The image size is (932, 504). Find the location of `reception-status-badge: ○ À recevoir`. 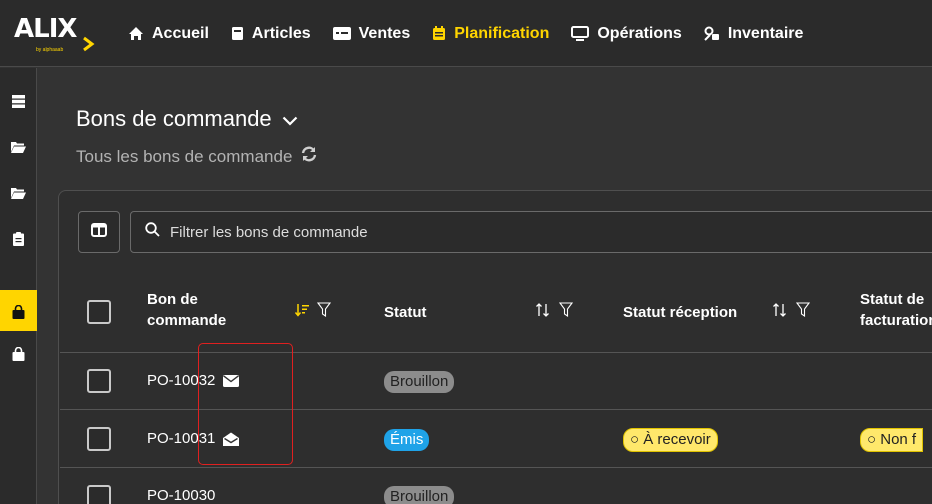

reception-status-badge: ○ À recevoir is located at coordinates (670, 440).